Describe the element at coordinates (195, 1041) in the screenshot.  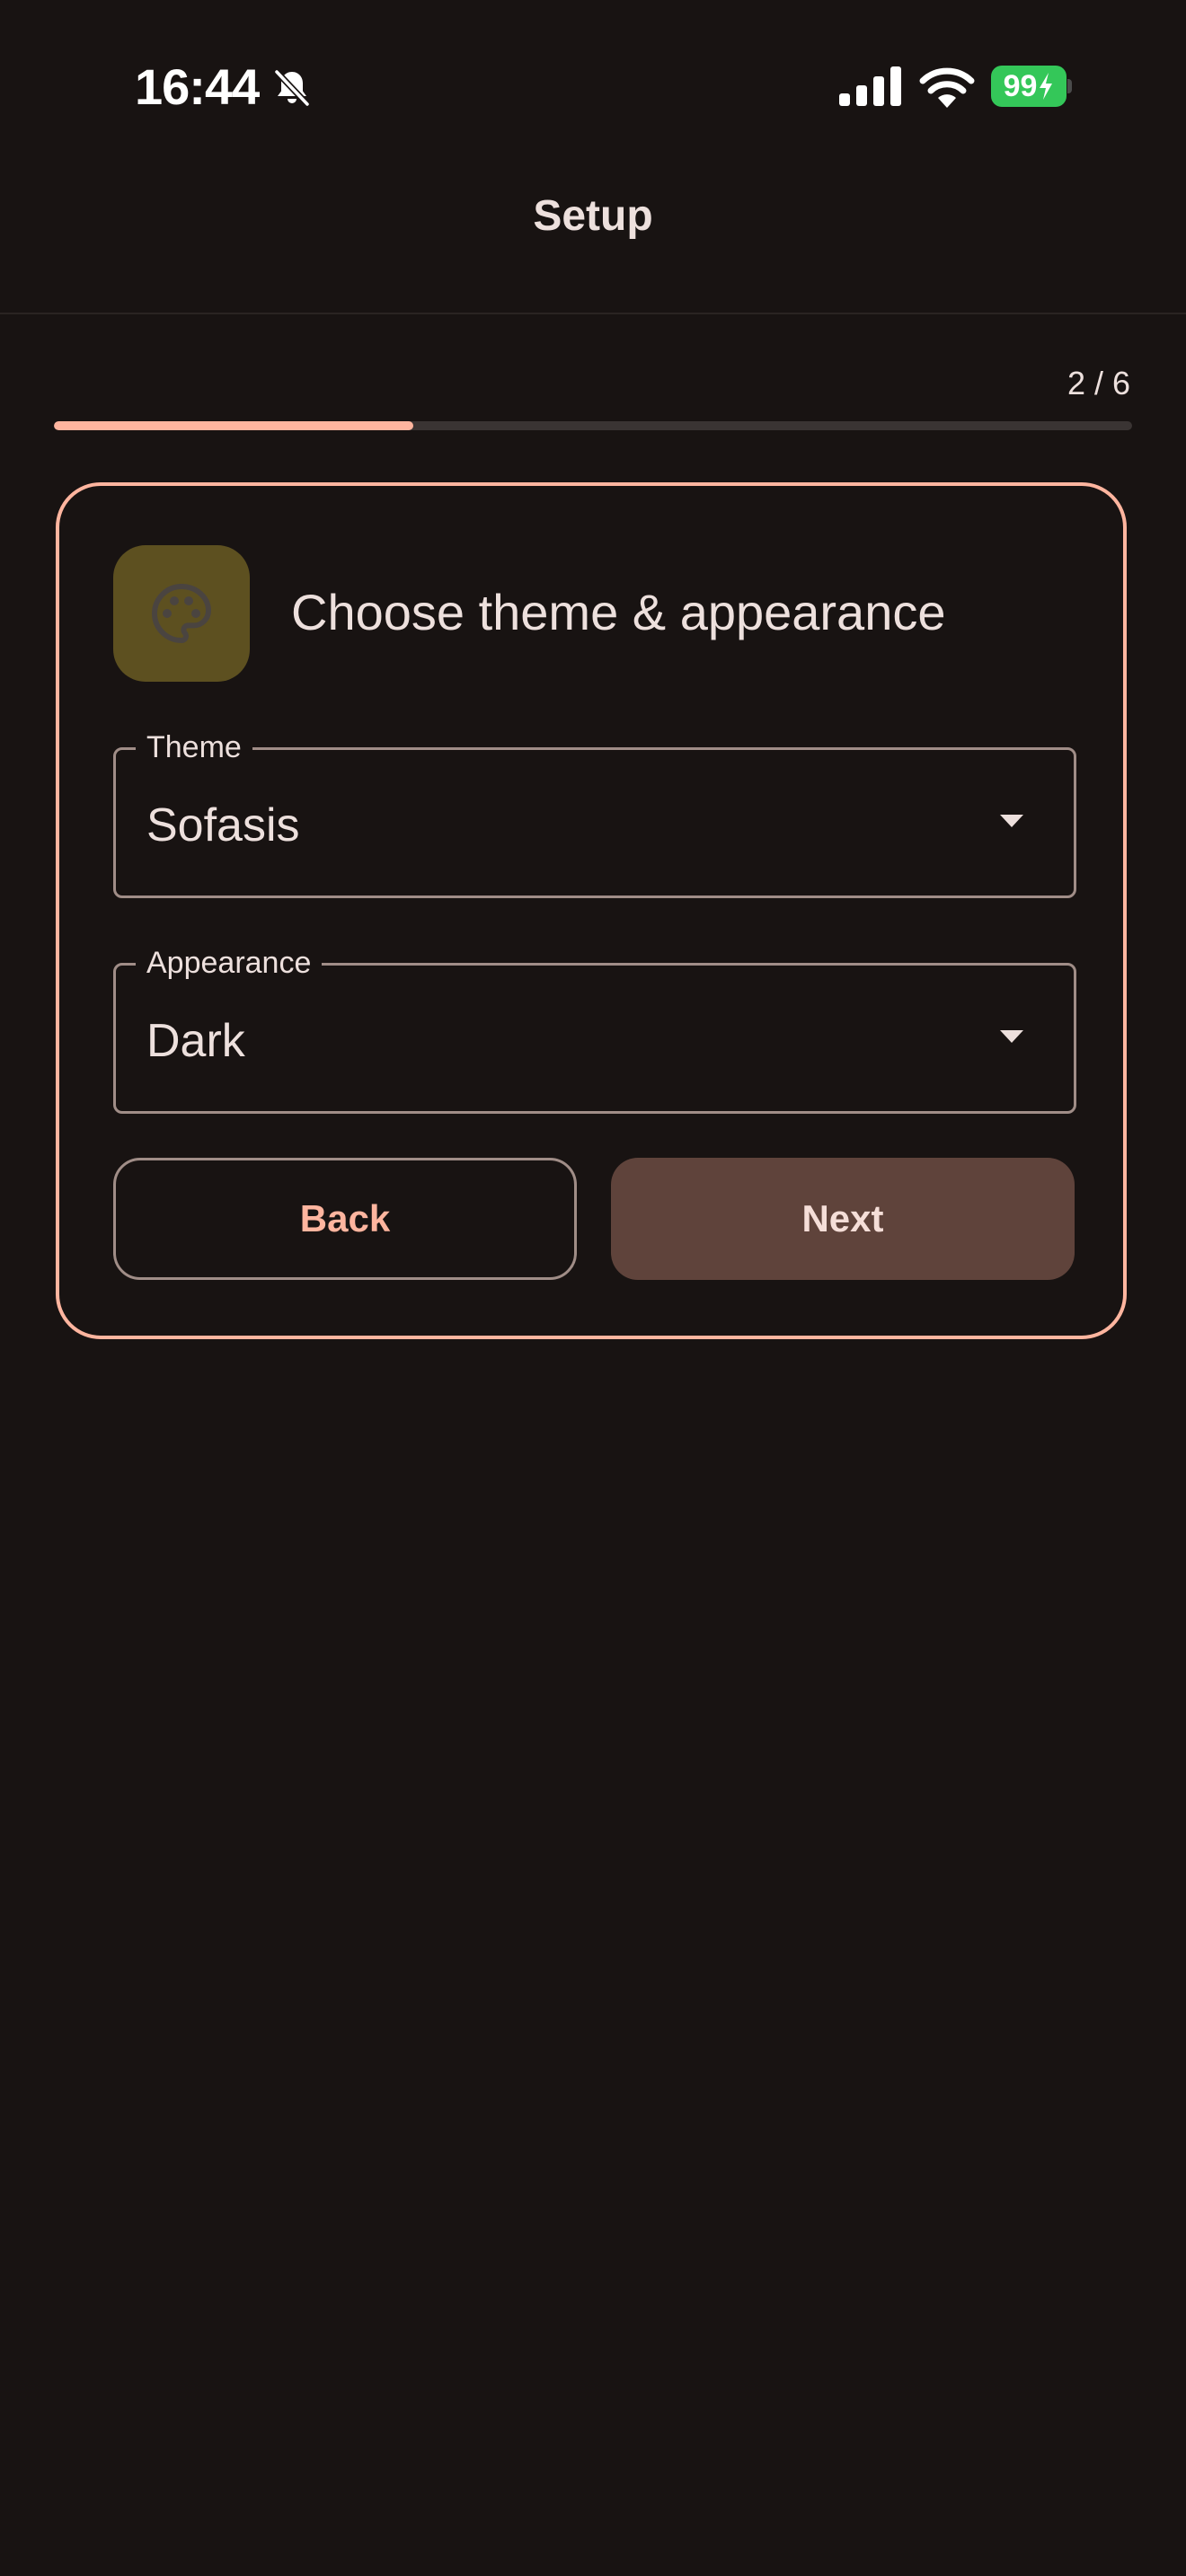
I see `appearance-select-value: Dark` at that location.